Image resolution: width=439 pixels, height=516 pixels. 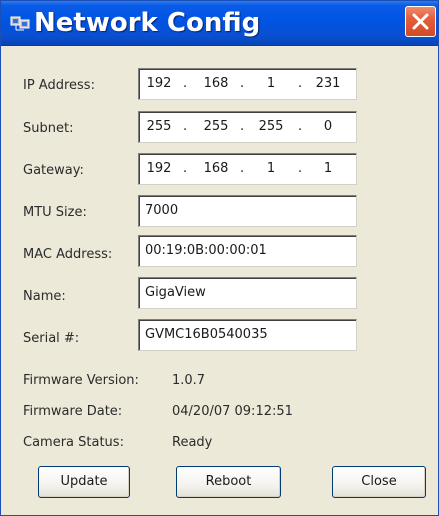 What do you see at coordinates (271, 83) in the screenshot?
I see `ip-address-octet-3: 1` at bounding box center [271, 83].